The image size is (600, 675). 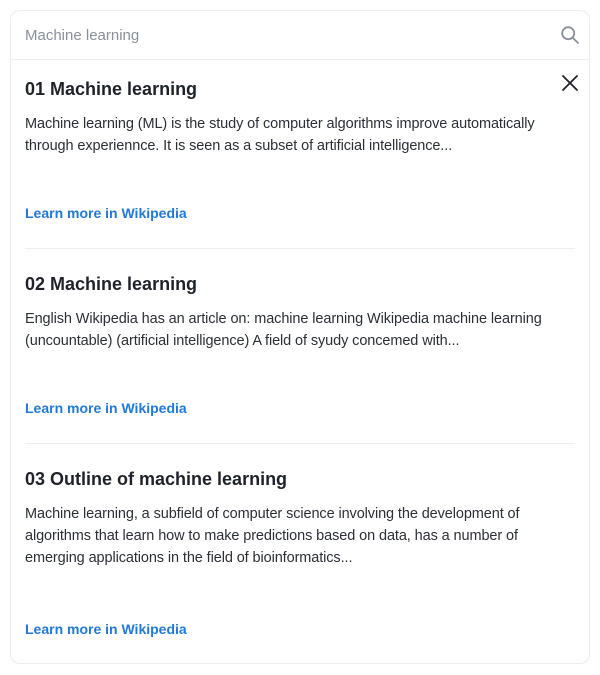 I want to click on result-title: 02 Machine learning, so click(x=111, y=284).